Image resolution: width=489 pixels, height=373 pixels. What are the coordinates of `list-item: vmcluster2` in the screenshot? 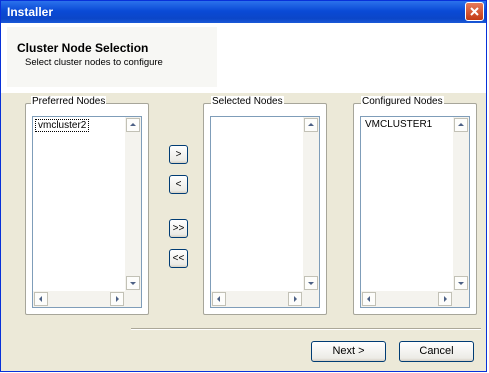 It's located at (62, 125).